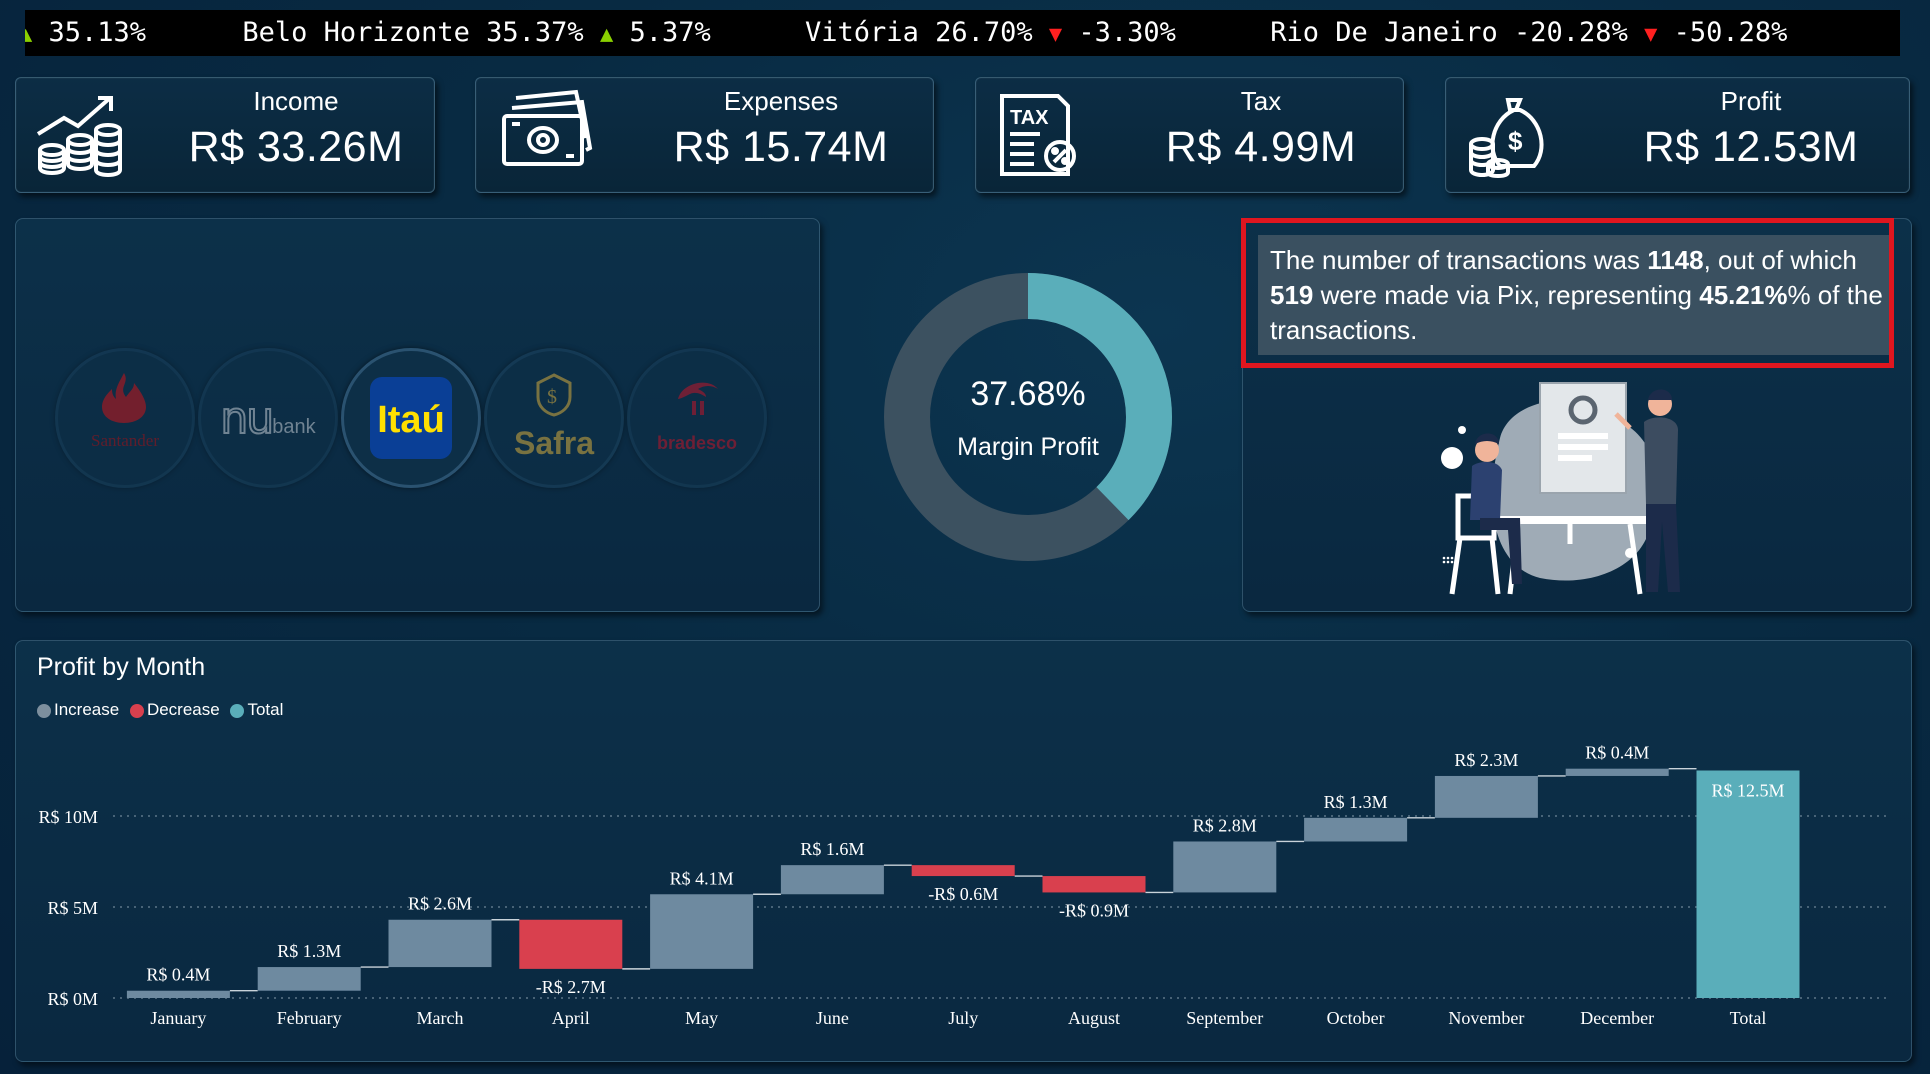 The height and width of the screenshot is (1074, 1930). I want to click on x-tick-label: September, so click(1224, 1018).